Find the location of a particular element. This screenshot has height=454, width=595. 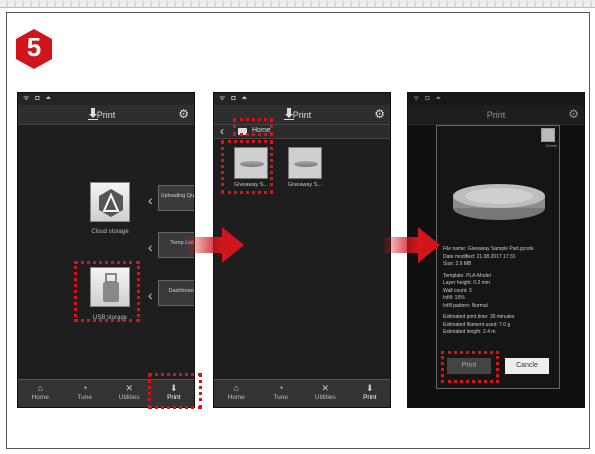

cloud-storage-label: Cloud storage is located at coordinates (110, 232).